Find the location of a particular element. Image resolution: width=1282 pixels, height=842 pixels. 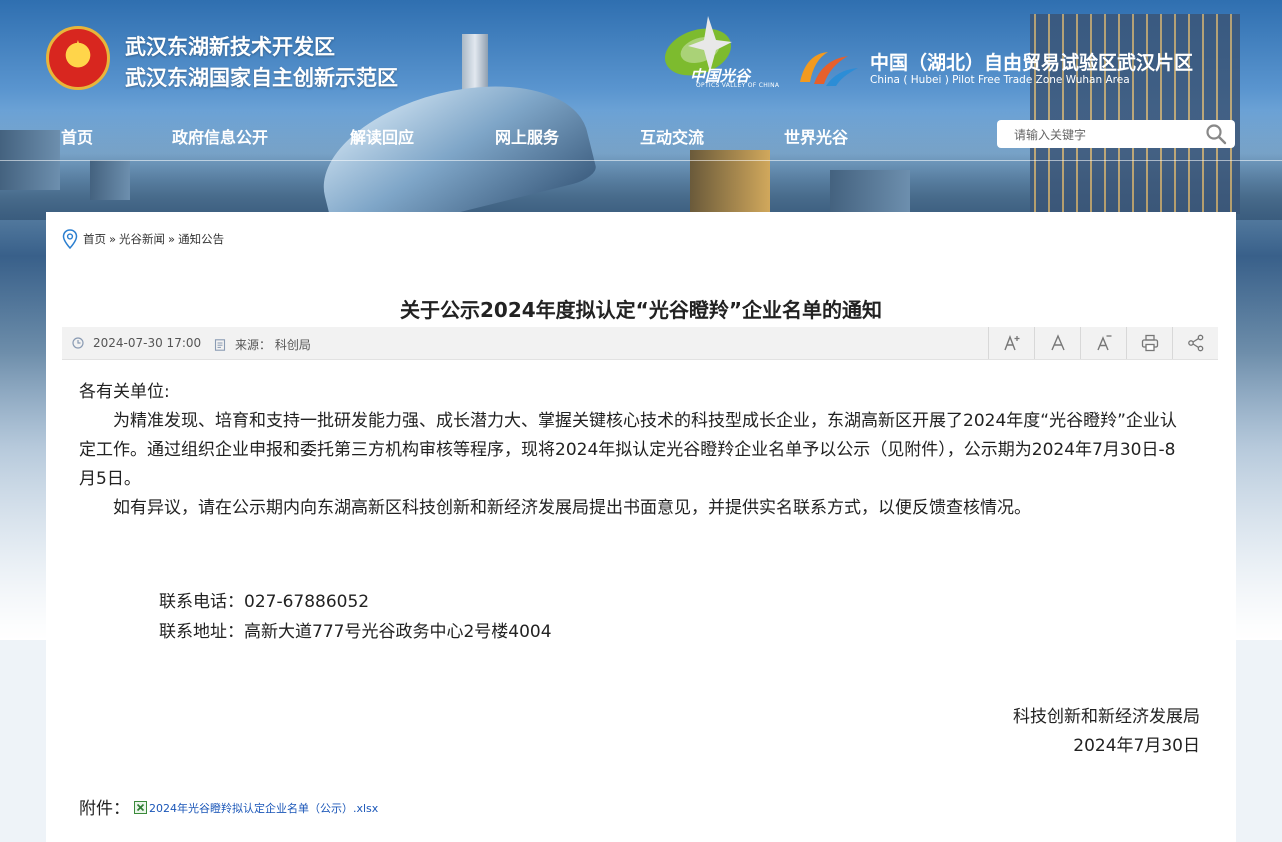

nav-item-gov-info: 政府信息公开 is located at coordinates (220, 136).